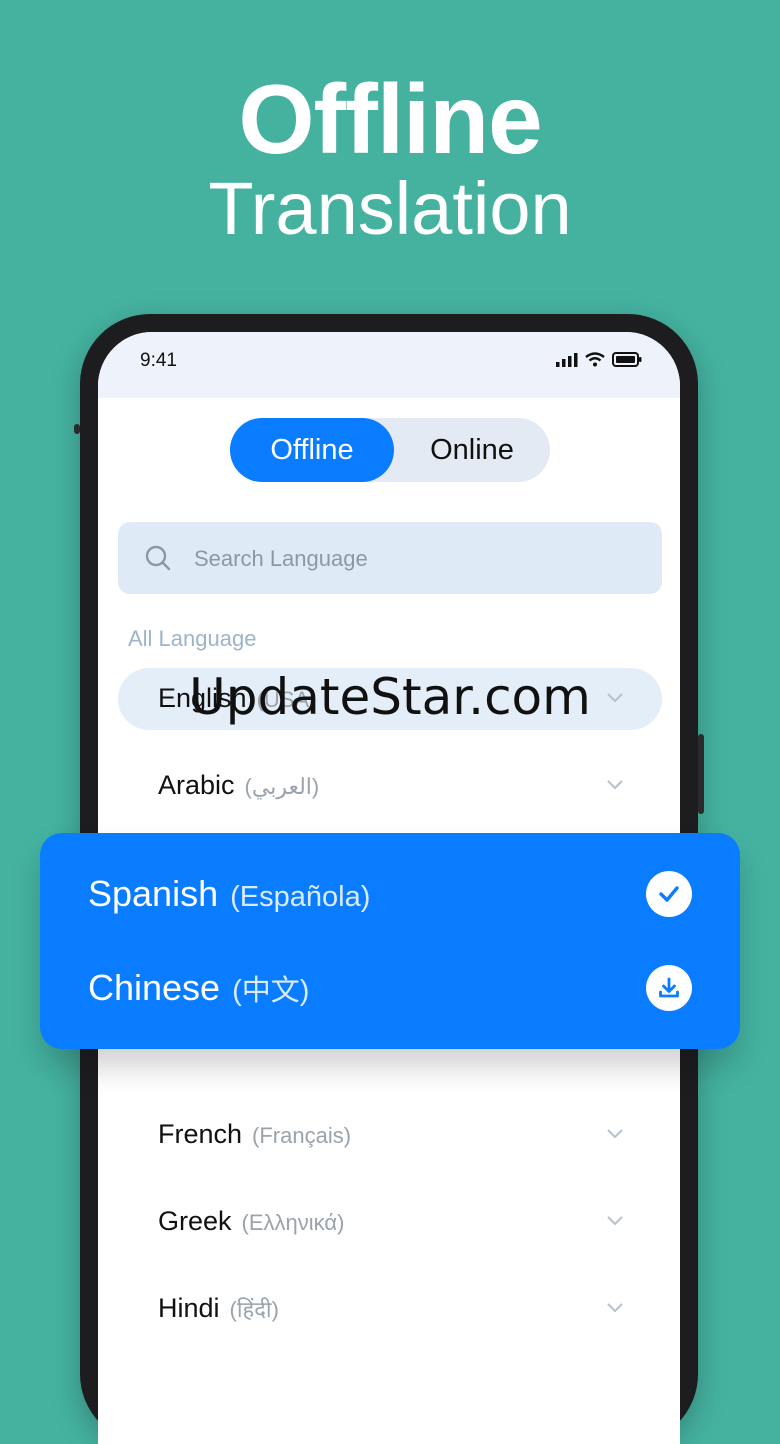  What do you see at coordinates (390, 941) in the screenshot?
I see `language-popup: Spanish (Española) Chinese (中文)` at bounding box center [390, 941].